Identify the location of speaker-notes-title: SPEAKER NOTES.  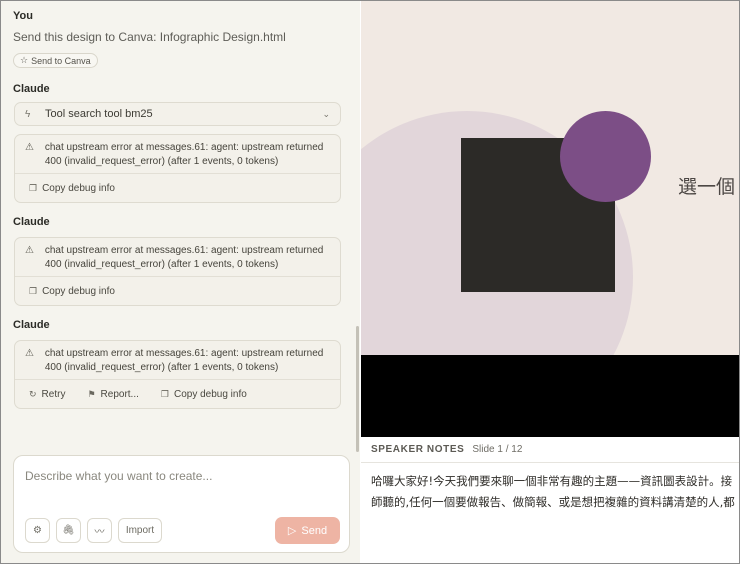
(418, 449).